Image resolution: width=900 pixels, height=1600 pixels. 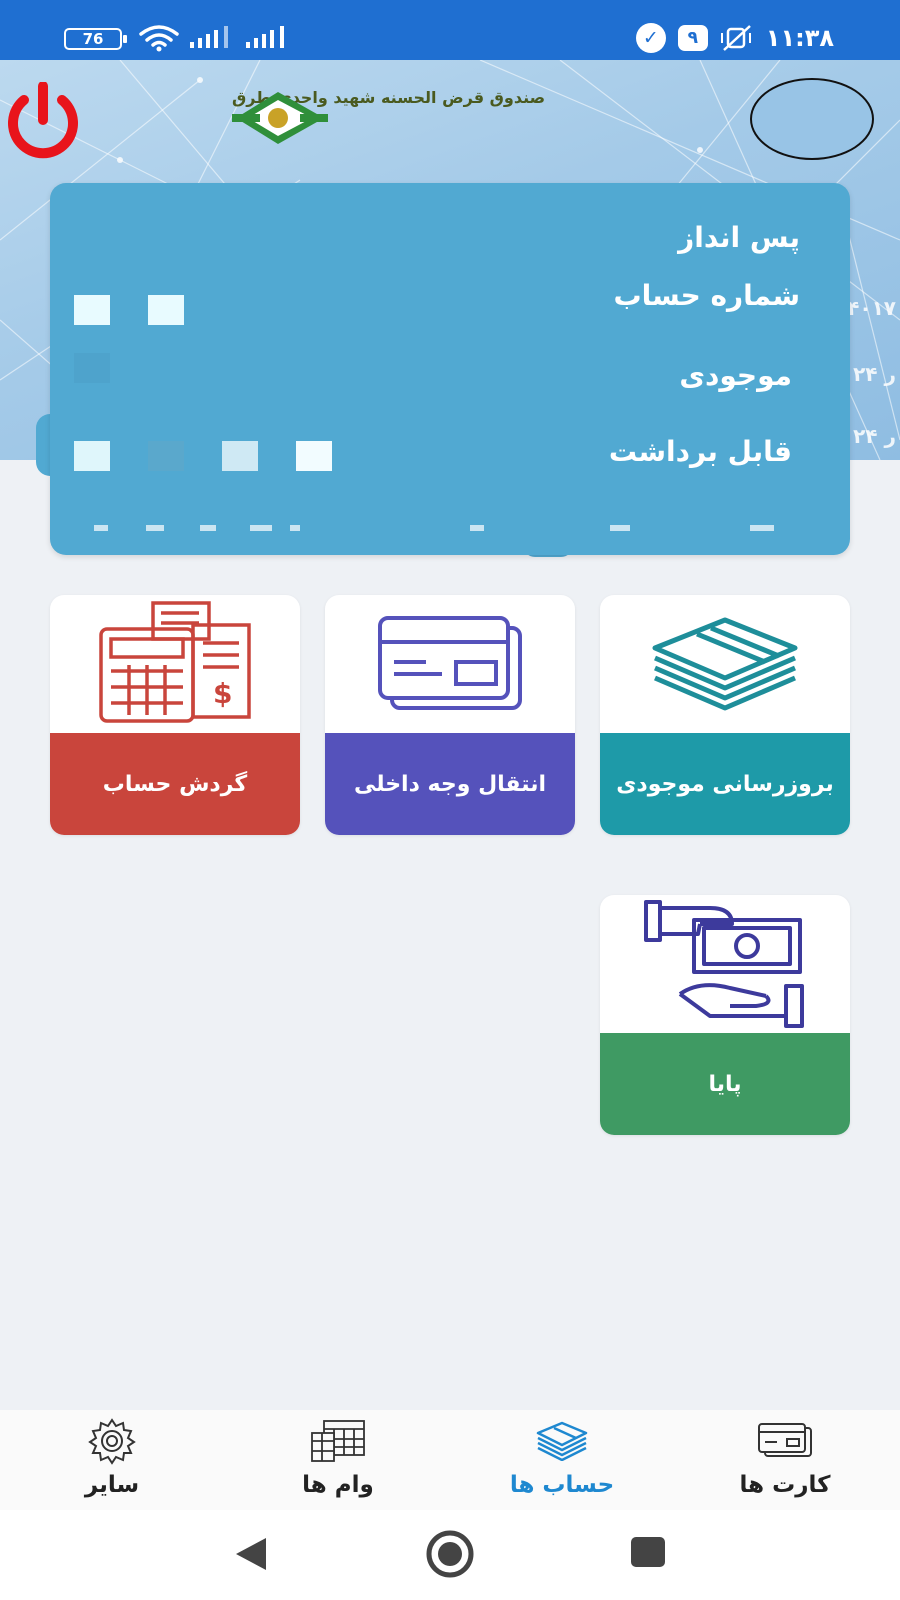 What do you see at coordinates (43, 122) in the screenshot?
I see `power-icon` at bounding box center [43, 122].